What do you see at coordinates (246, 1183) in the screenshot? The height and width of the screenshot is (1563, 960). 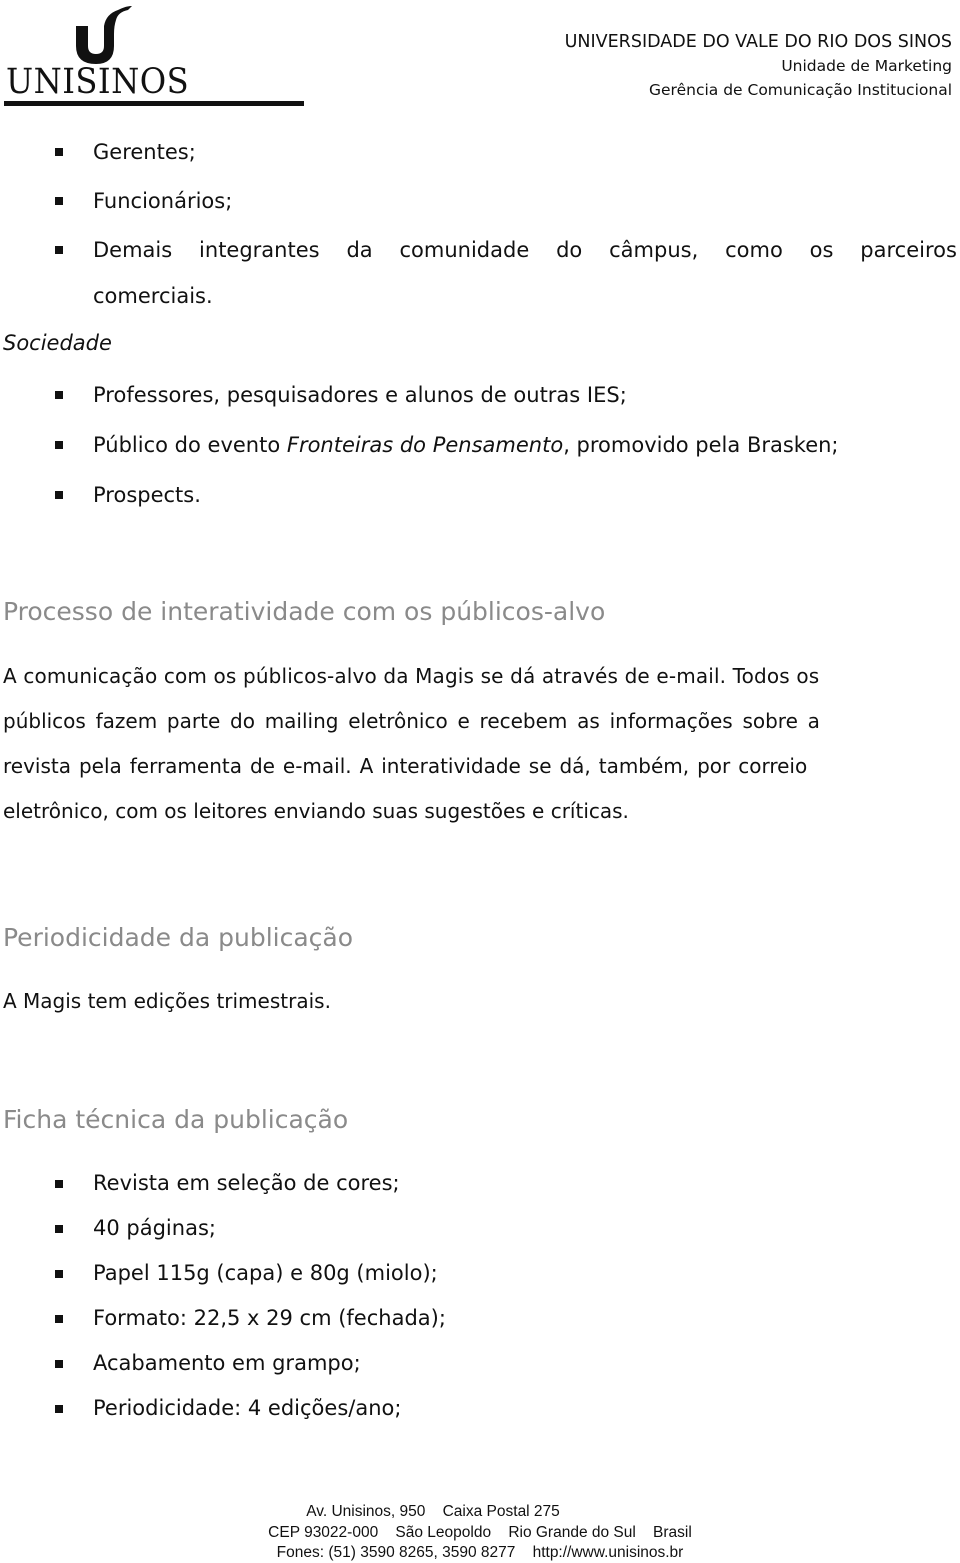 I see `list-item-text: Revista em seleção de cores;` at bounding box center [246, 1183].